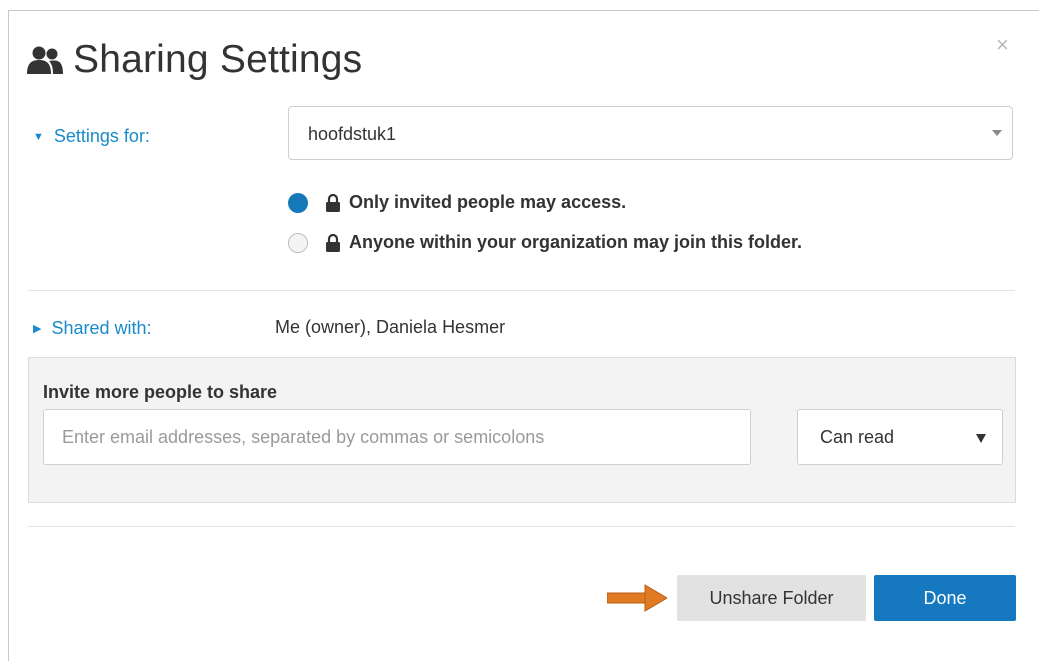 This screenshot has height=661, width=1039. I want to click on dialog-title: Sharing Settings, so click(218, 59).